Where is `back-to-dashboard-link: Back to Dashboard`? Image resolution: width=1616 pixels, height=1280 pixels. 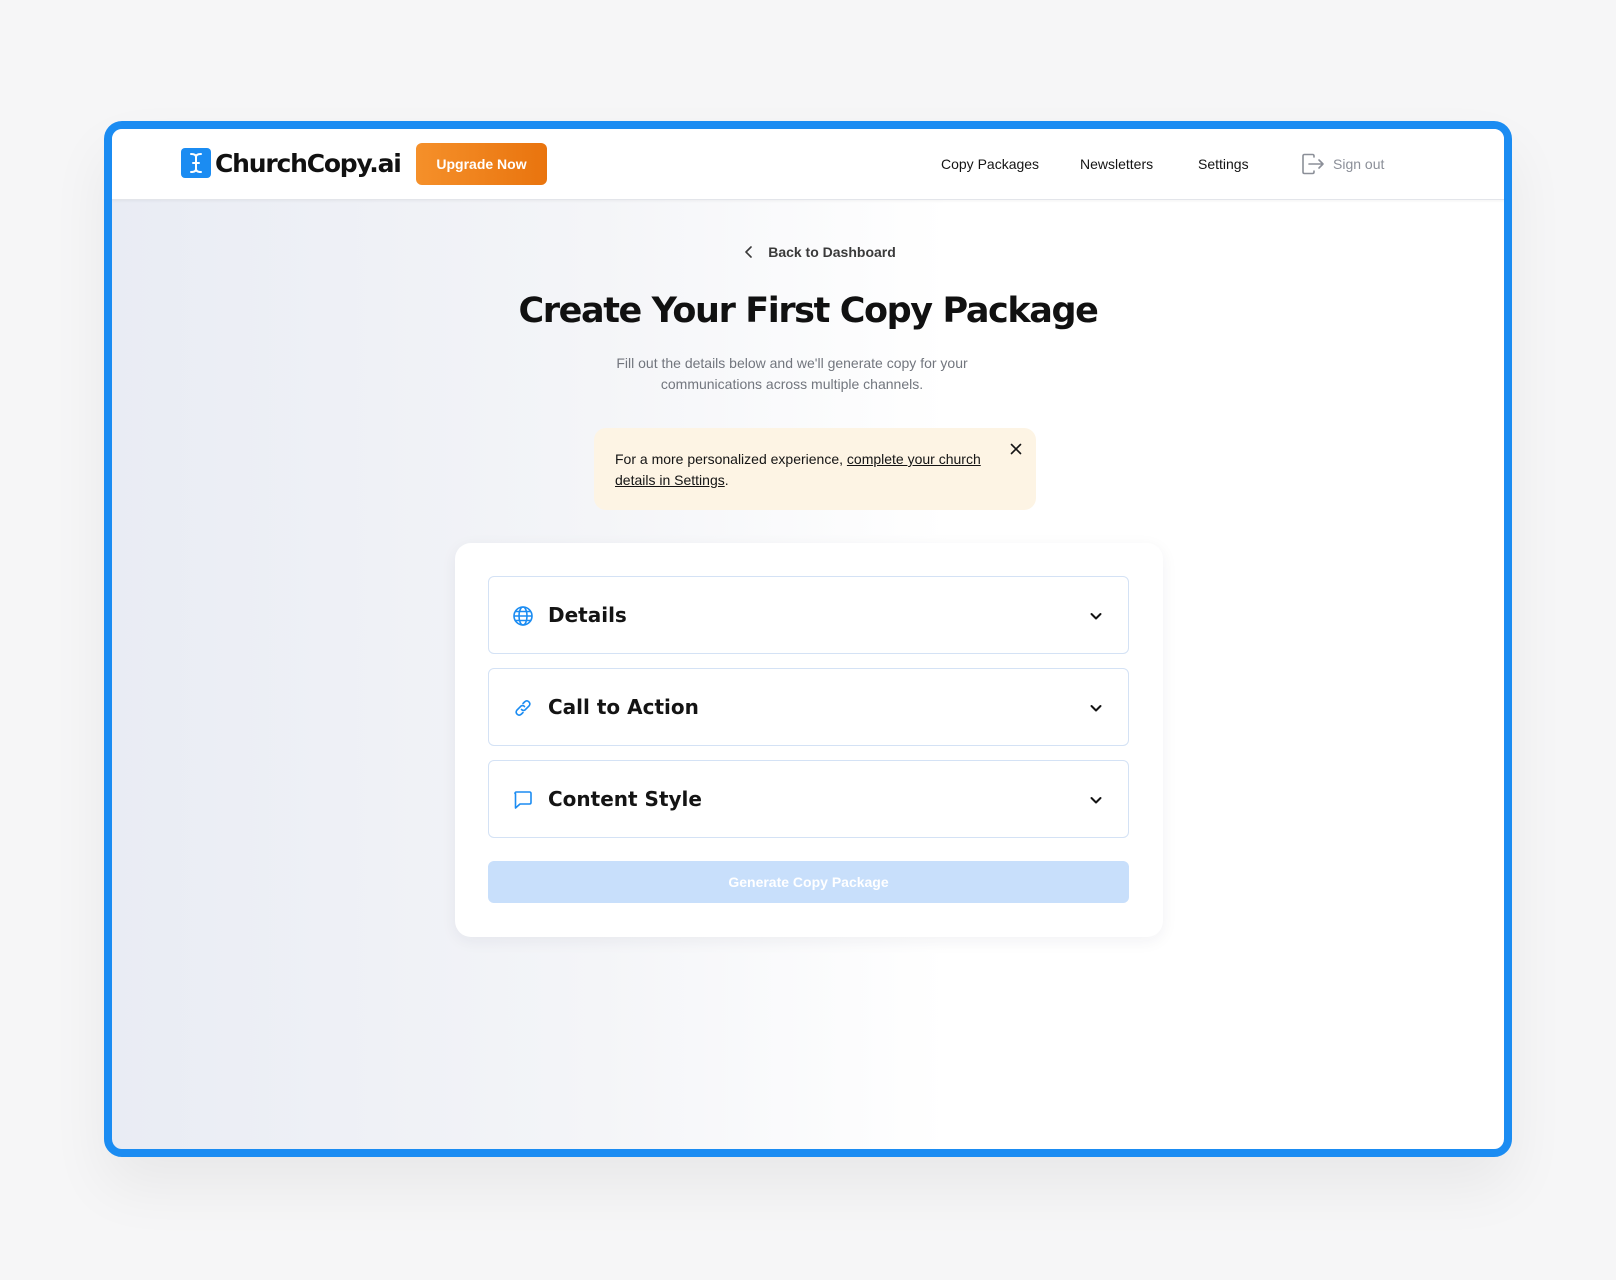 back-to-dashboard-link: Back to Dashboard is located at coordinates (820, 252).